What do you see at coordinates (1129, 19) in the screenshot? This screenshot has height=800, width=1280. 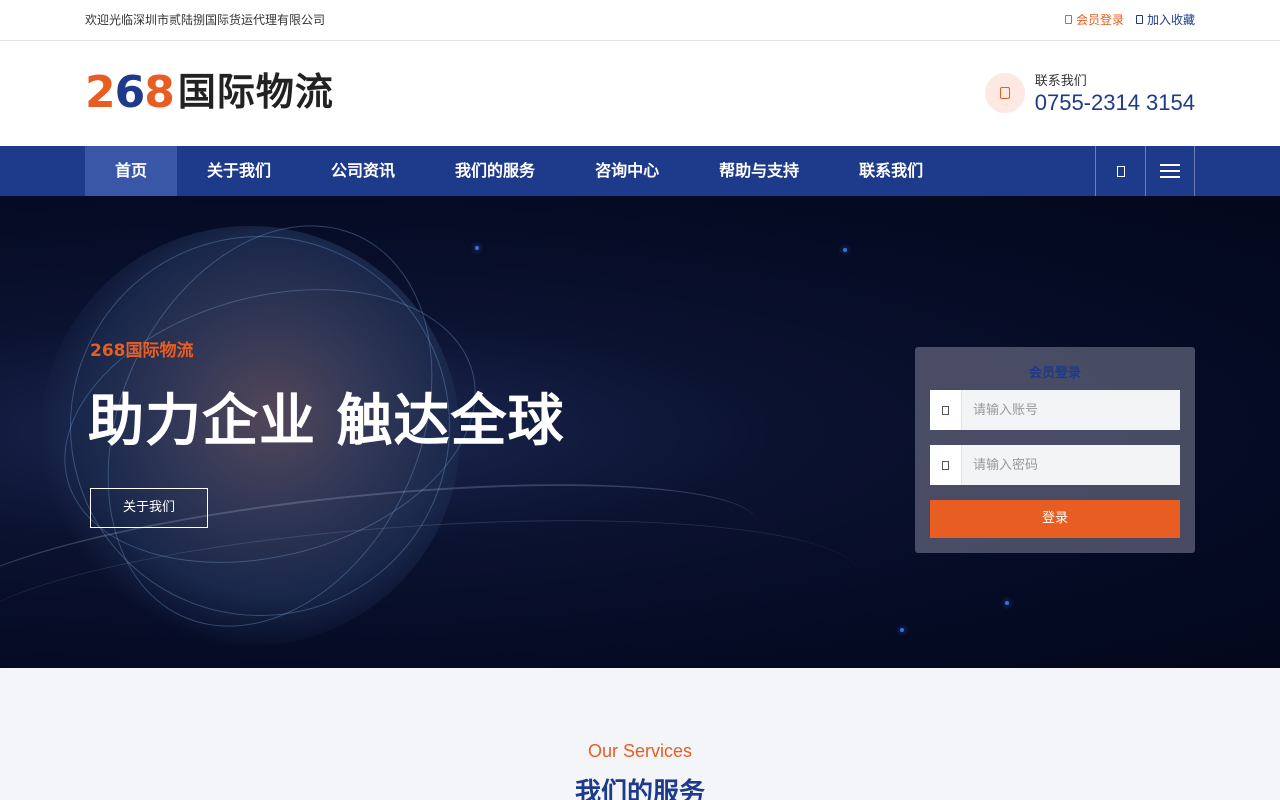 I see `top-links: 会员登录 加入收藏` at bounding box center [1129, 19].